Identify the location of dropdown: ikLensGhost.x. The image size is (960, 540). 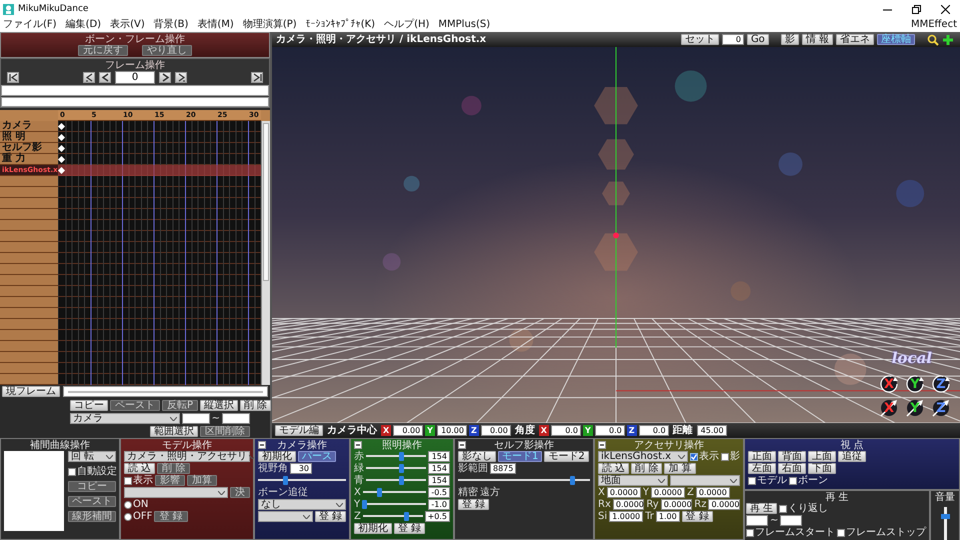
(643, 456).